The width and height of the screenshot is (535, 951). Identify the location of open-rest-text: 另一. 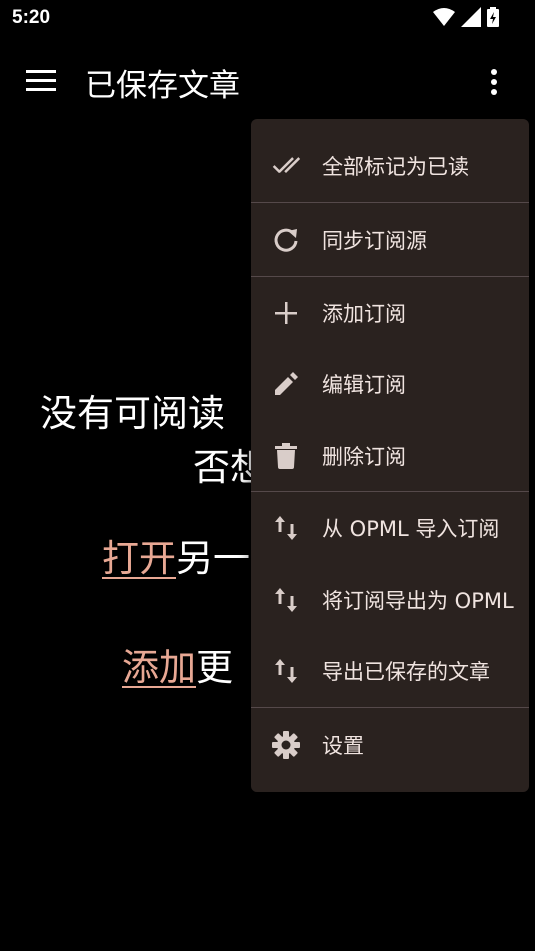
(213, 558).